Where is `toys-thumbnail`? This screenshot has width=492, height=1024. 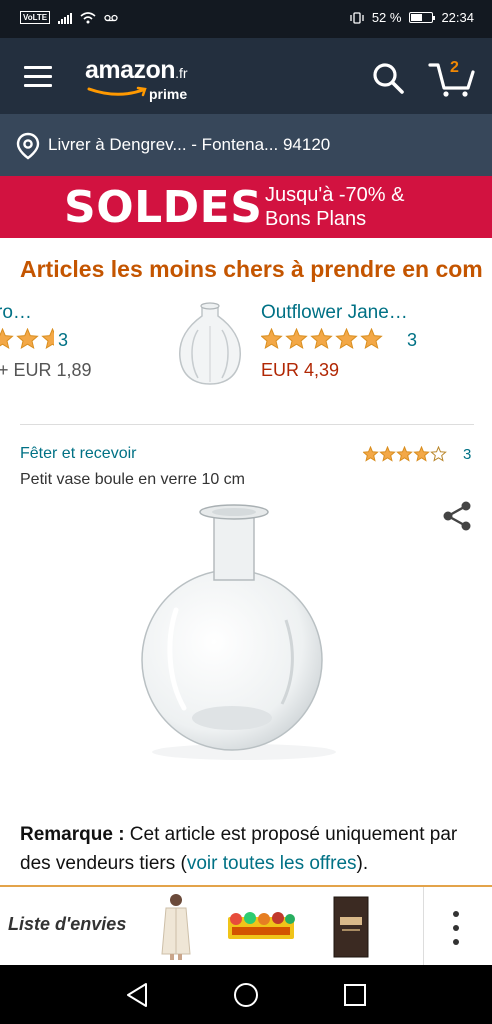
toys-thumbnail is located at coordinates (261, 927).